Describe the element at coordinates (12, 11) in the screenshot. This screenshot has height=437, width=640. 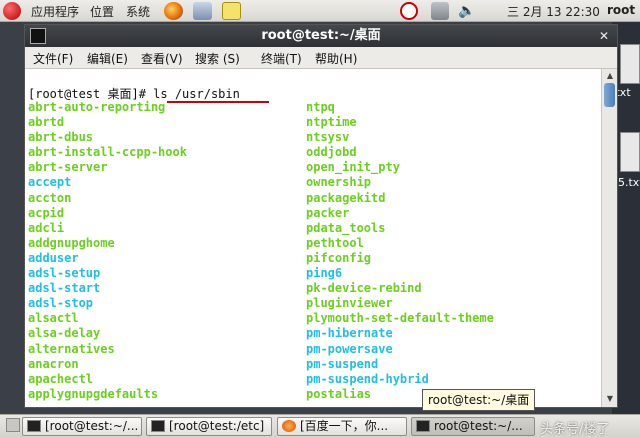
I see `fedora-logo-icon` at that location.